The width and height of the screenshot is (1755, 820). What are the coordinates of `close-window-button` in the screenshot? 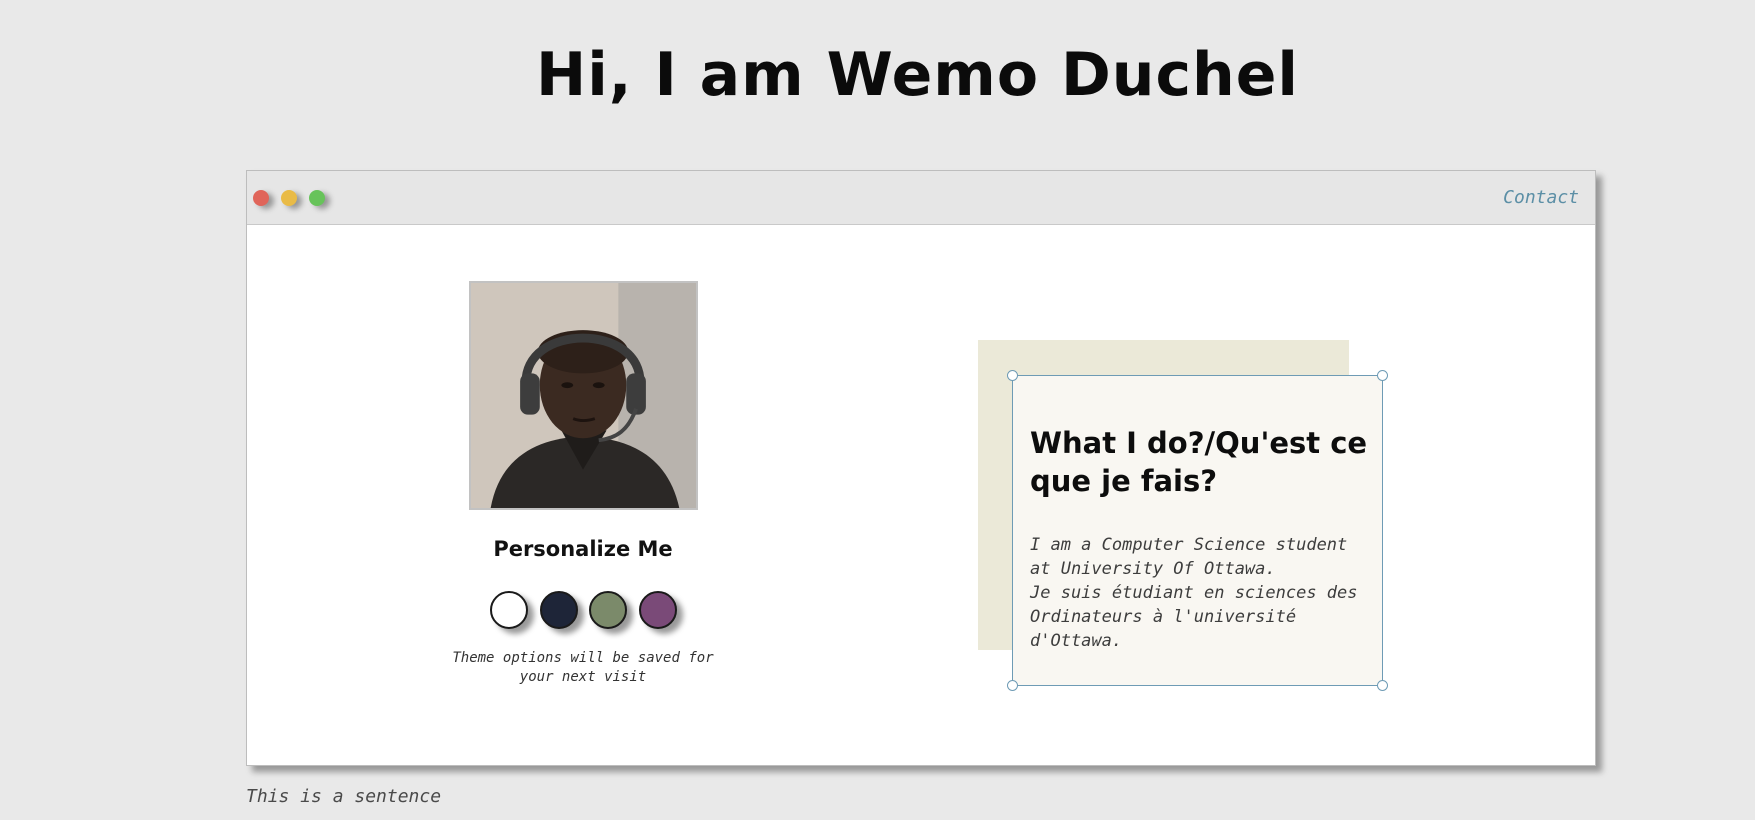 It's located at (261, 198).